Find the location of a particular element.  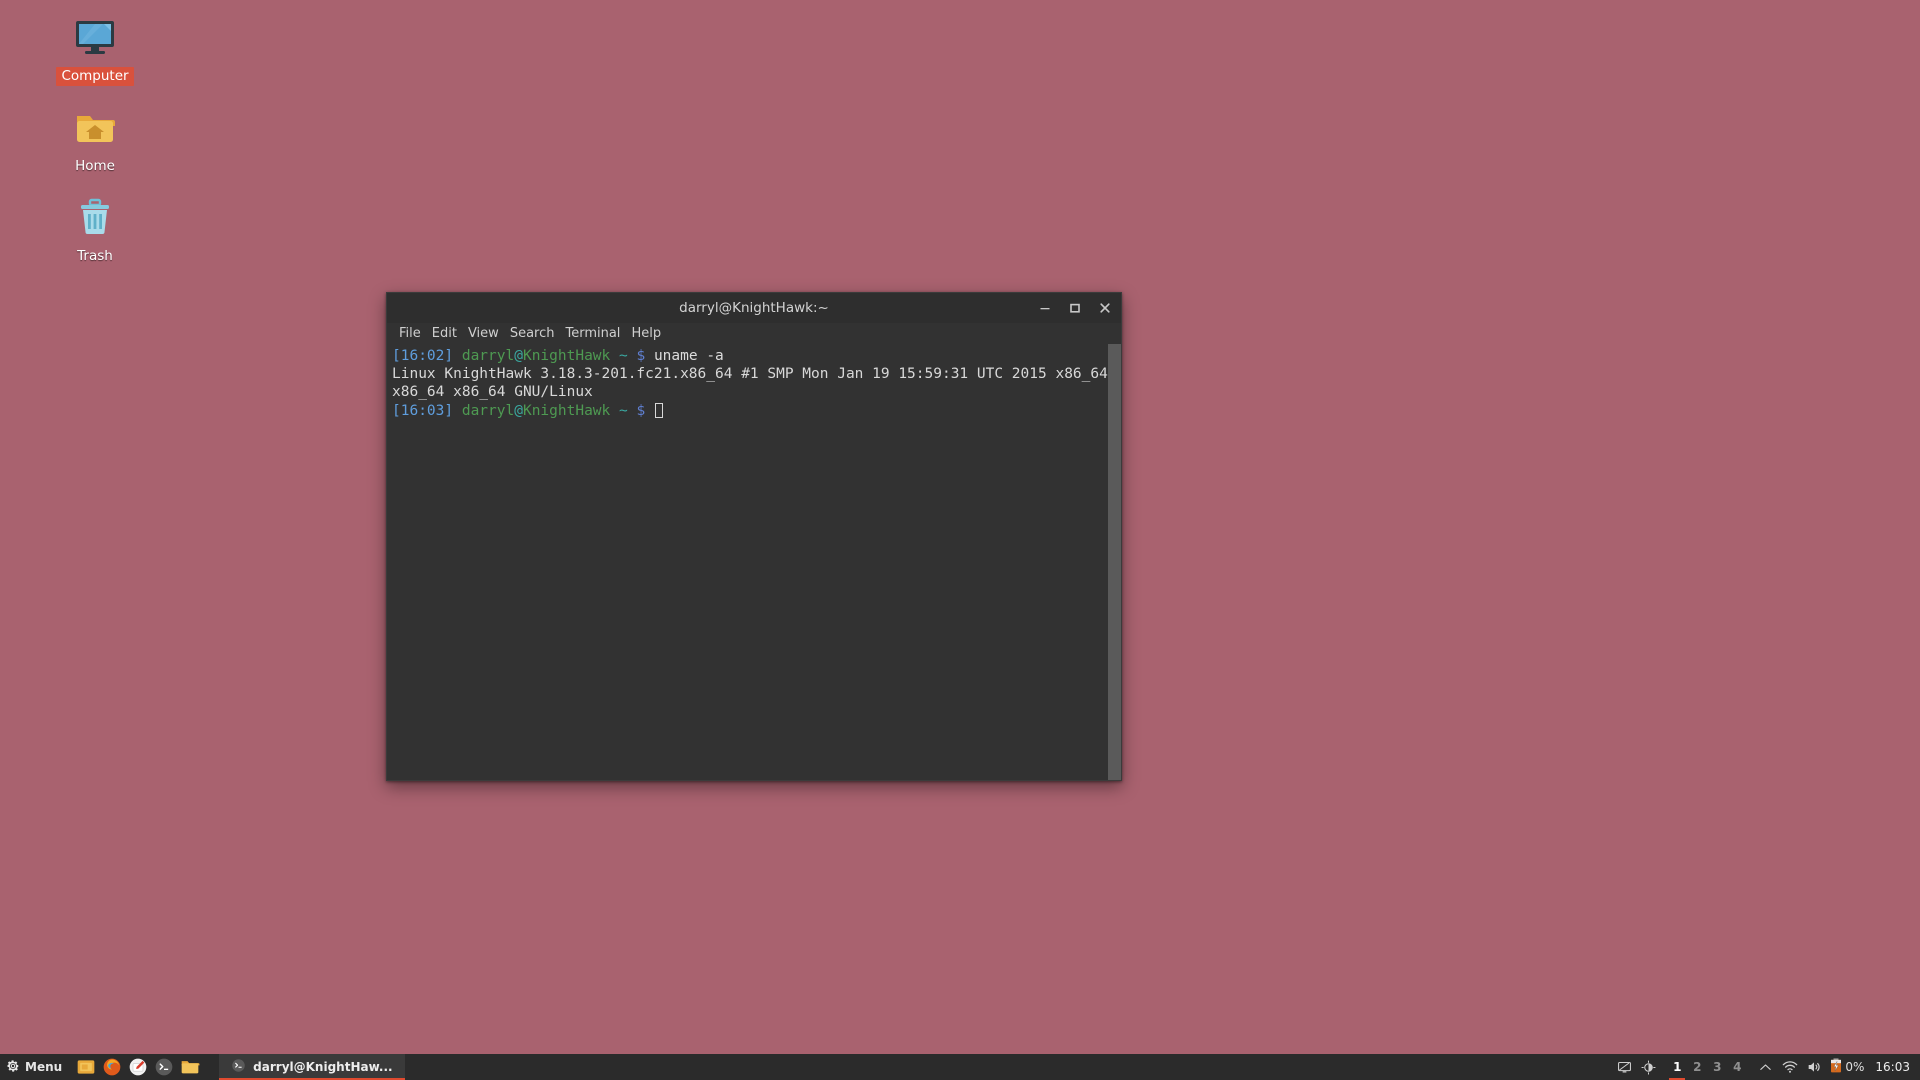

workspace-switcher: 1 2 3 4 is located at coordinates (1707, 1067).